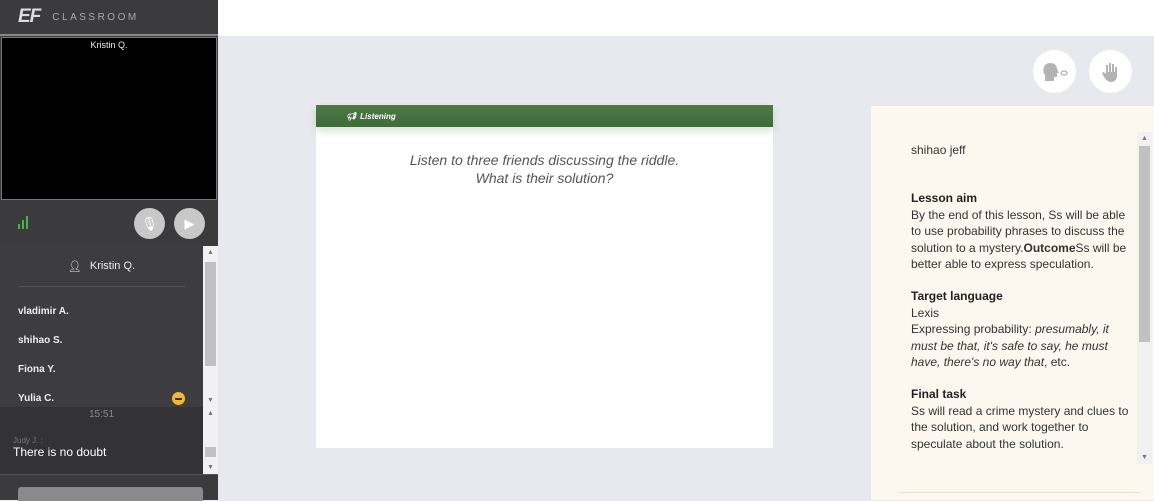 The height and width of the screenshot is (501, 1154). I want to click on speak-button, so click(1054, 71).